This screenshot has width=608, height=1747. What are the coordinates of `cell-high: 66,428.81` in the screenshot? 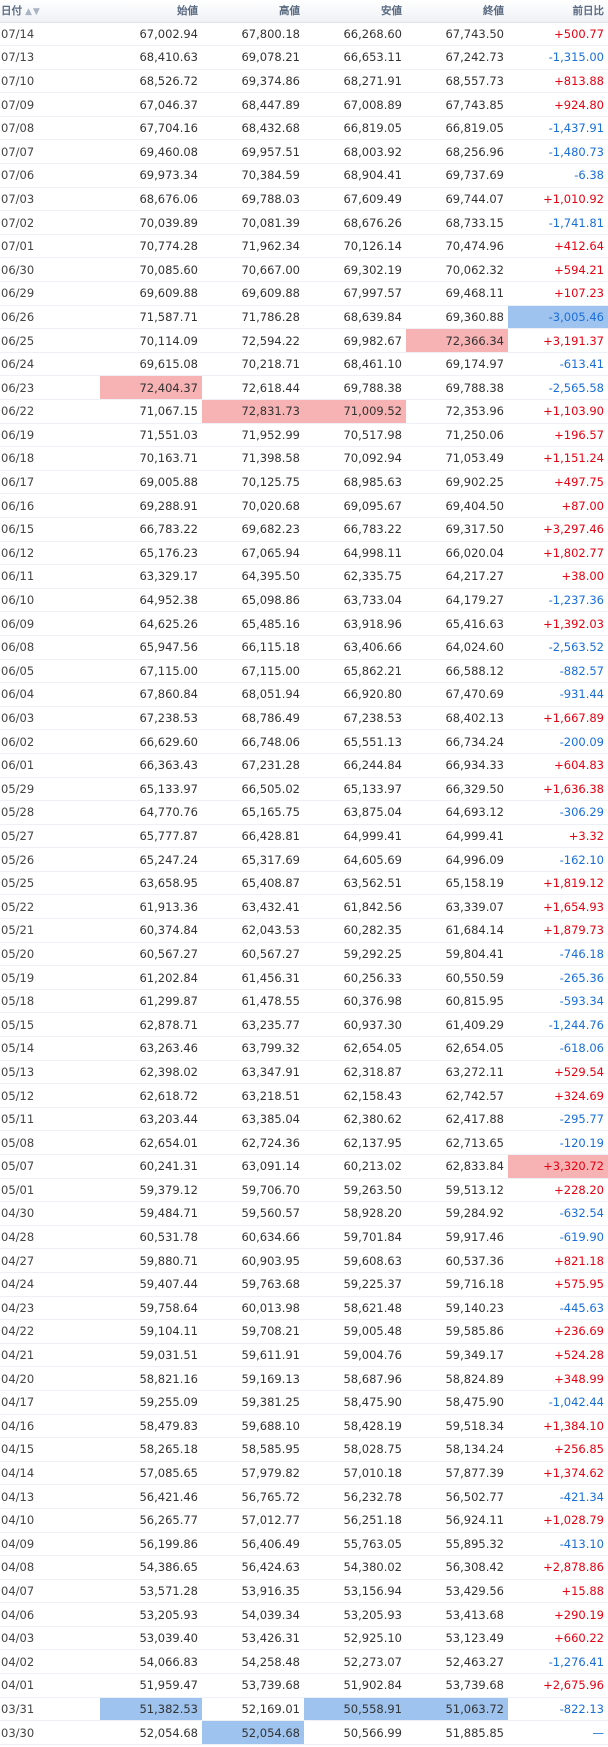 It's located at (253, 836).